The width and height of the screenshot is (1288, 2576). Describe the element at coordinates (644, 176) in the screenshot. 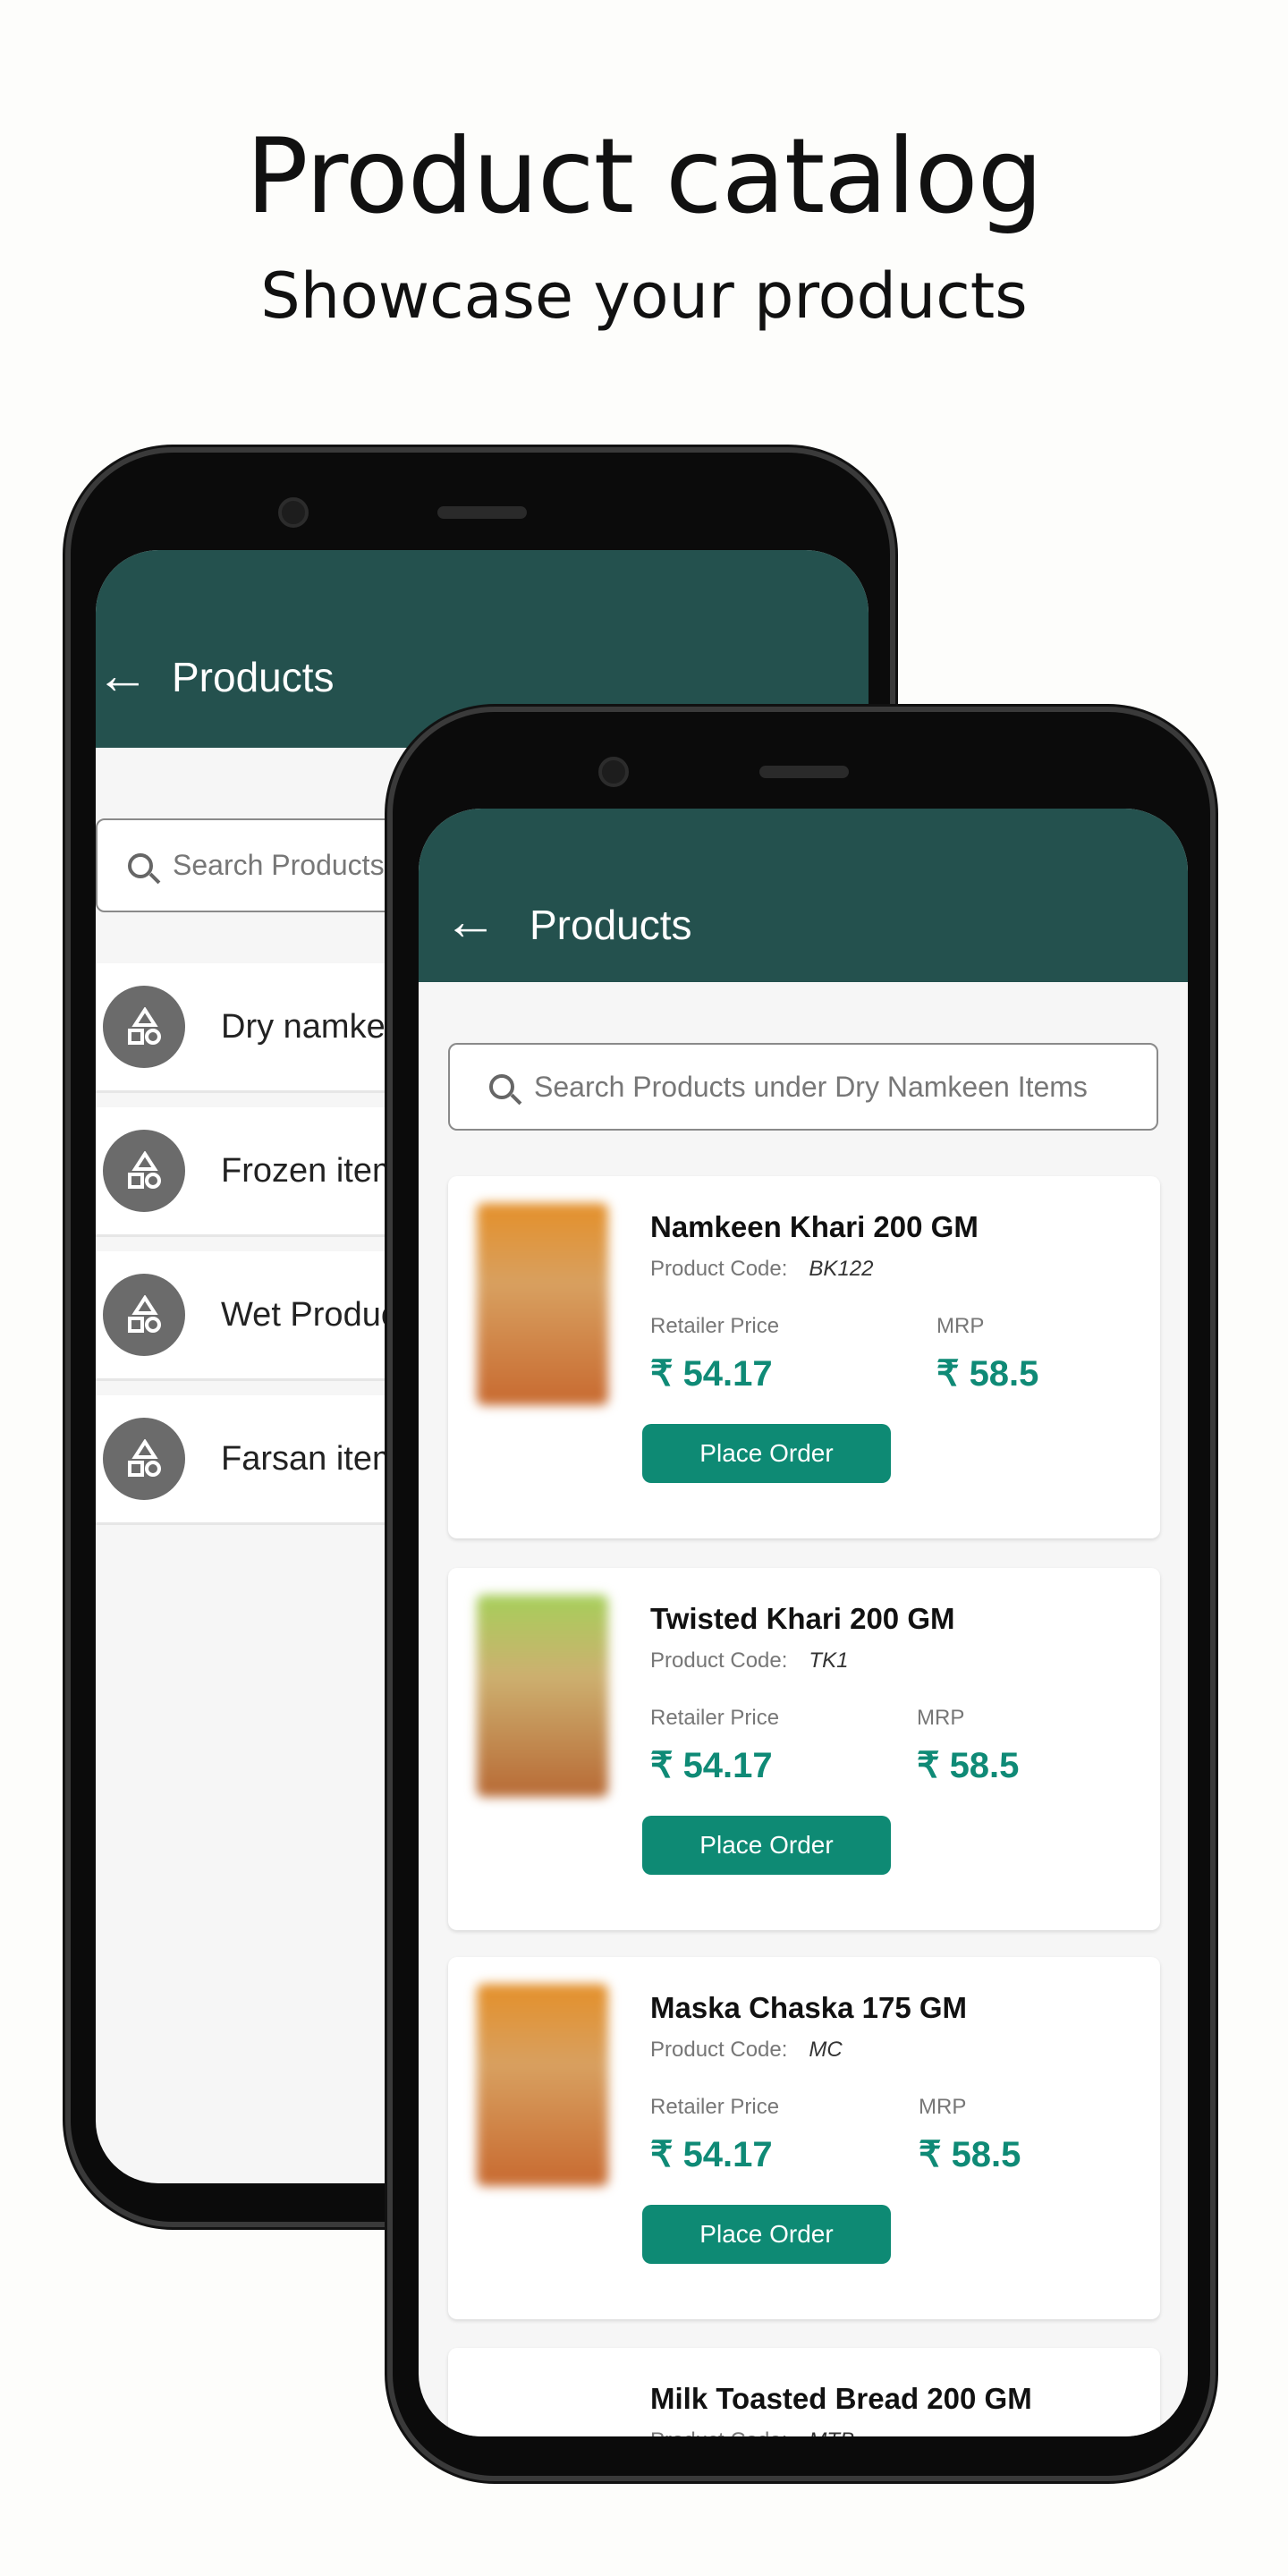

I see `hero-title: Product catalog` at that location.